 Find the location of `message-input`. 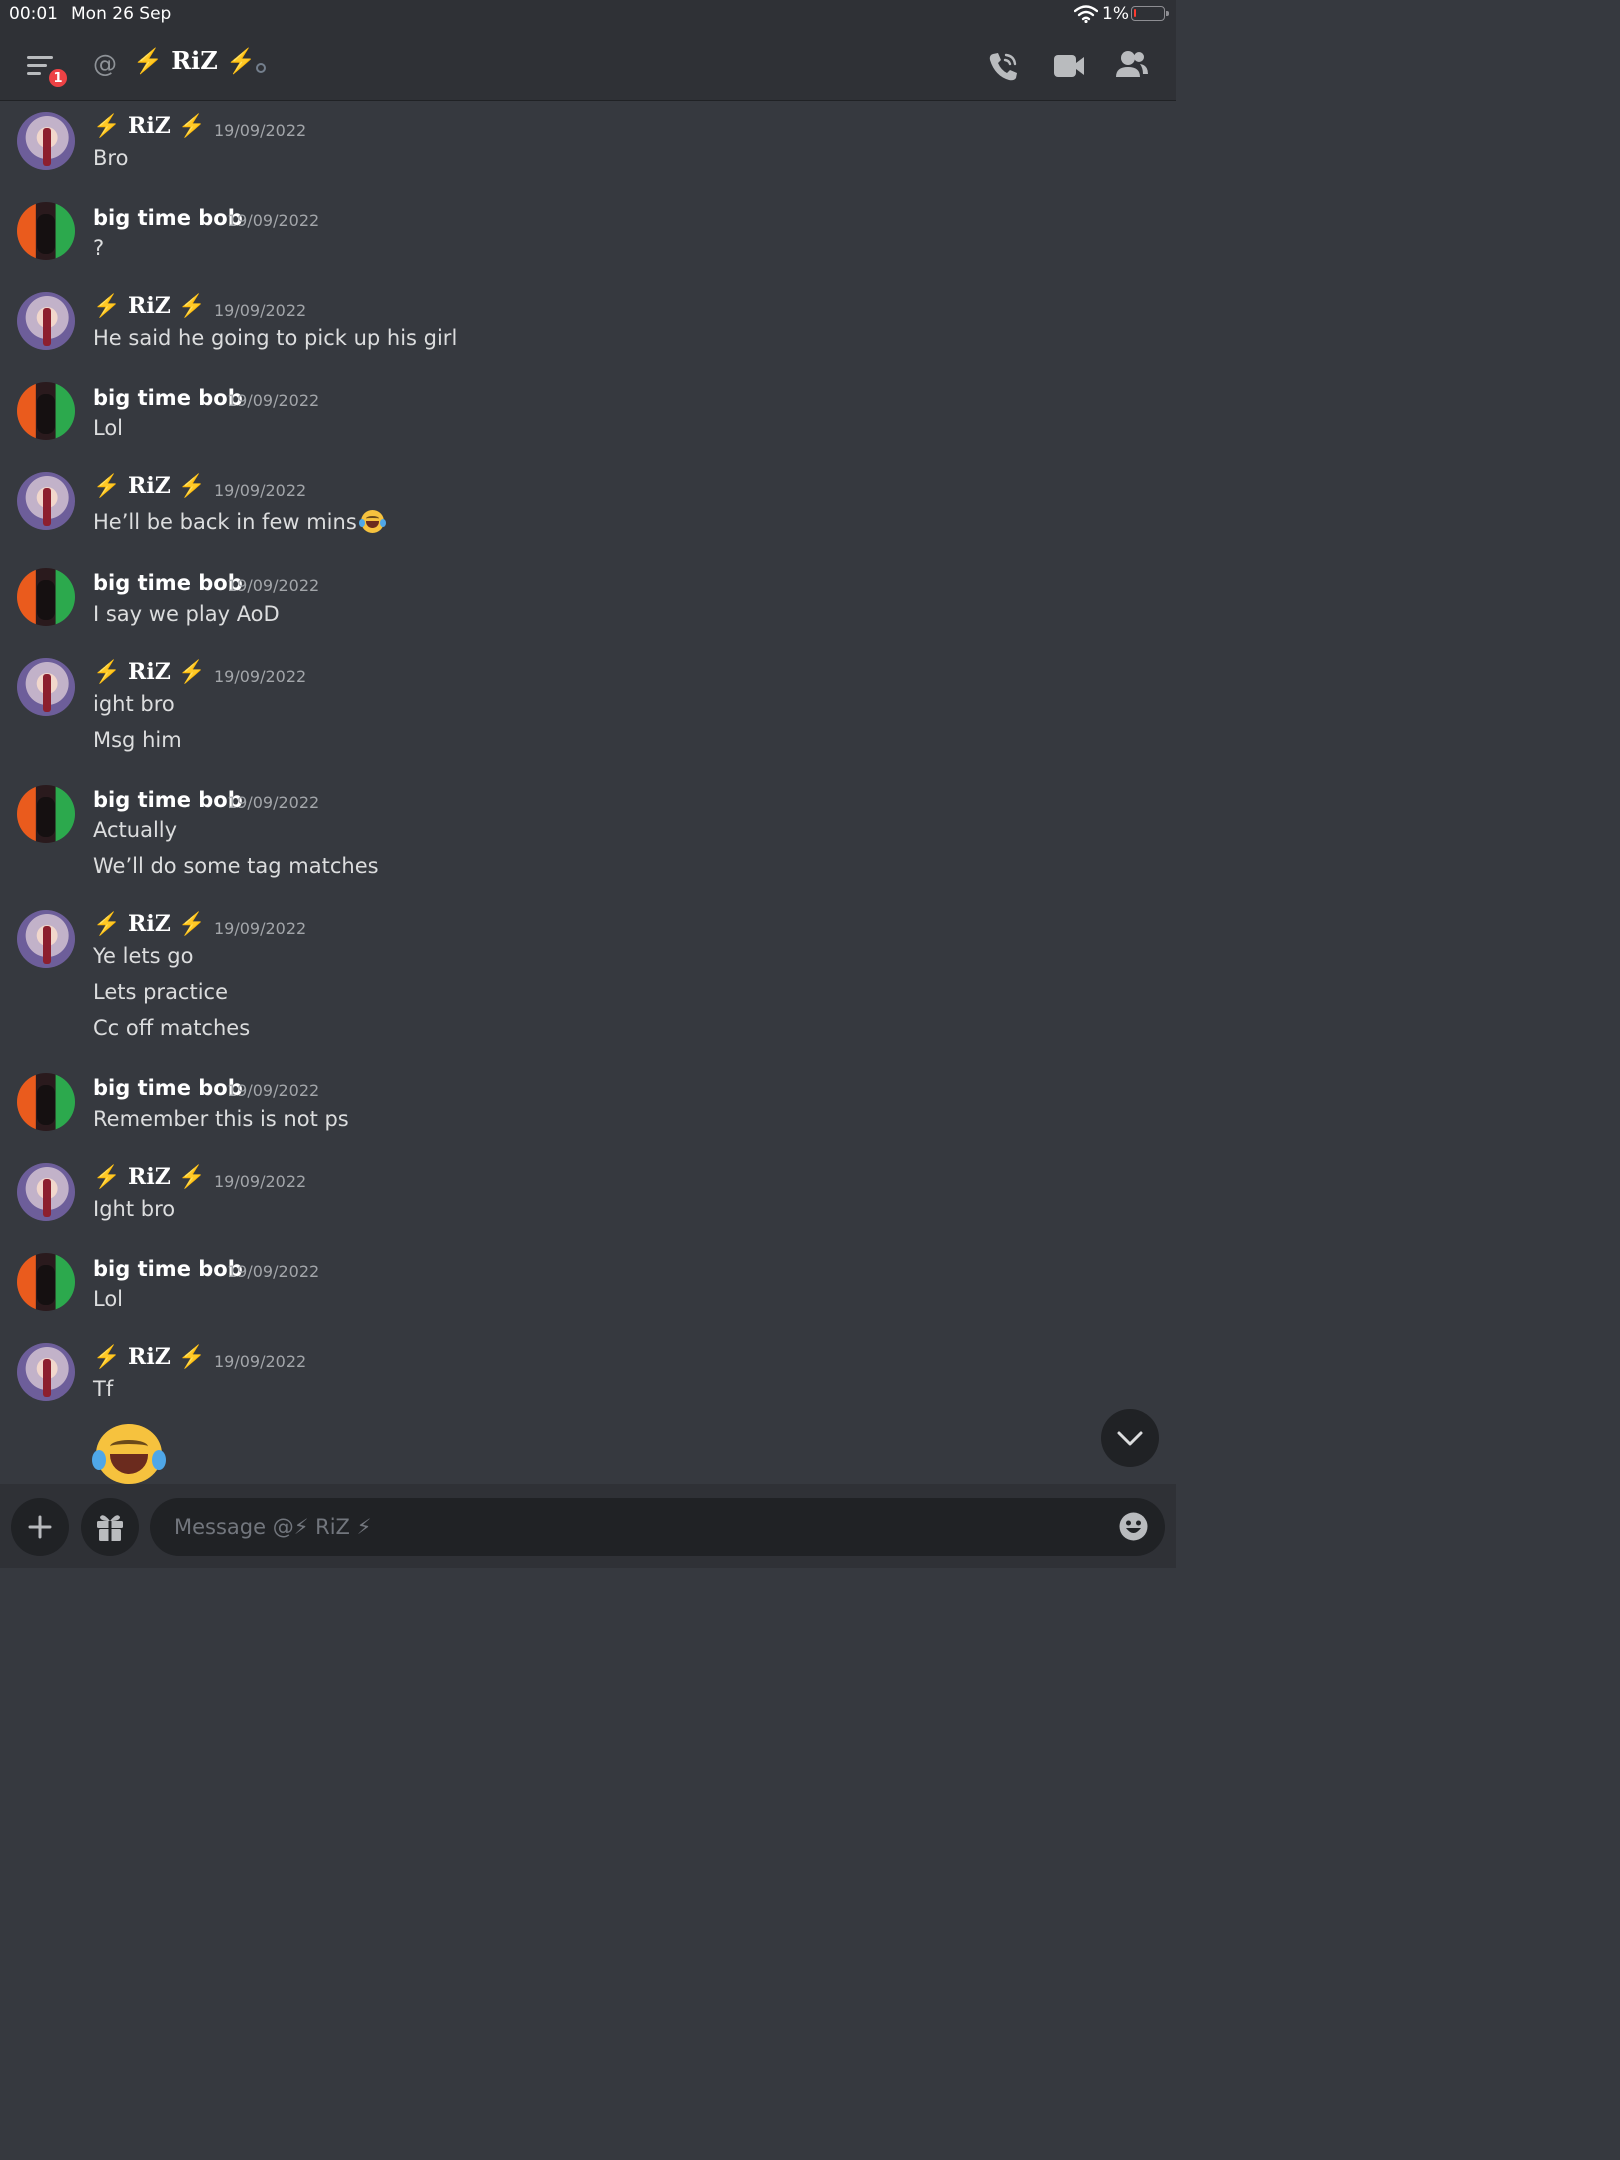

message-input is located at coordinates (633, 1527).